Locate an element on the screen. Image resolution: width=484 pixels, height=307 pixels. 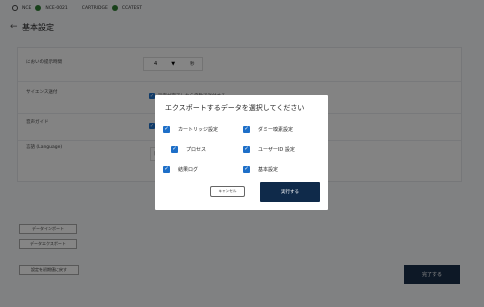
option-label: 基本設定 is located at coordinates (268, 170).